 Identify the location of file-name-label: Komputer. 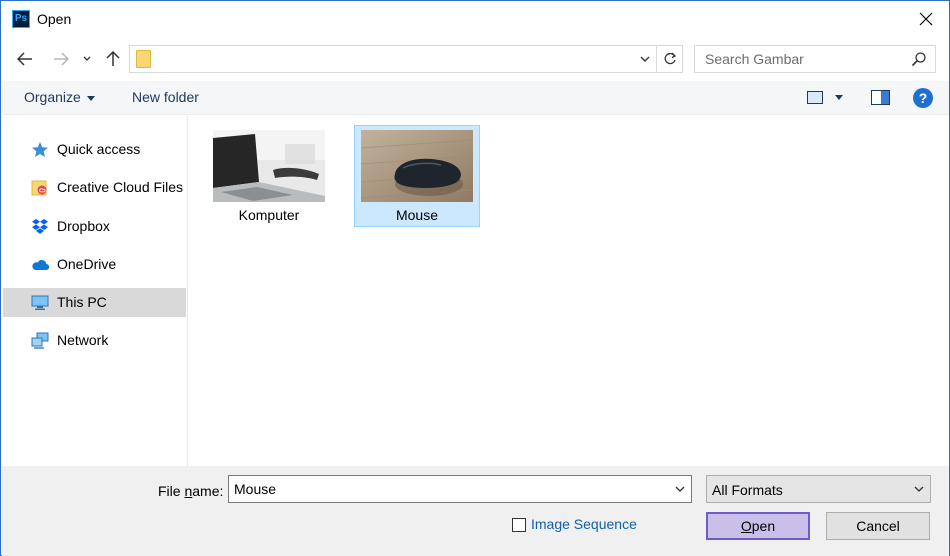
(269, 215).